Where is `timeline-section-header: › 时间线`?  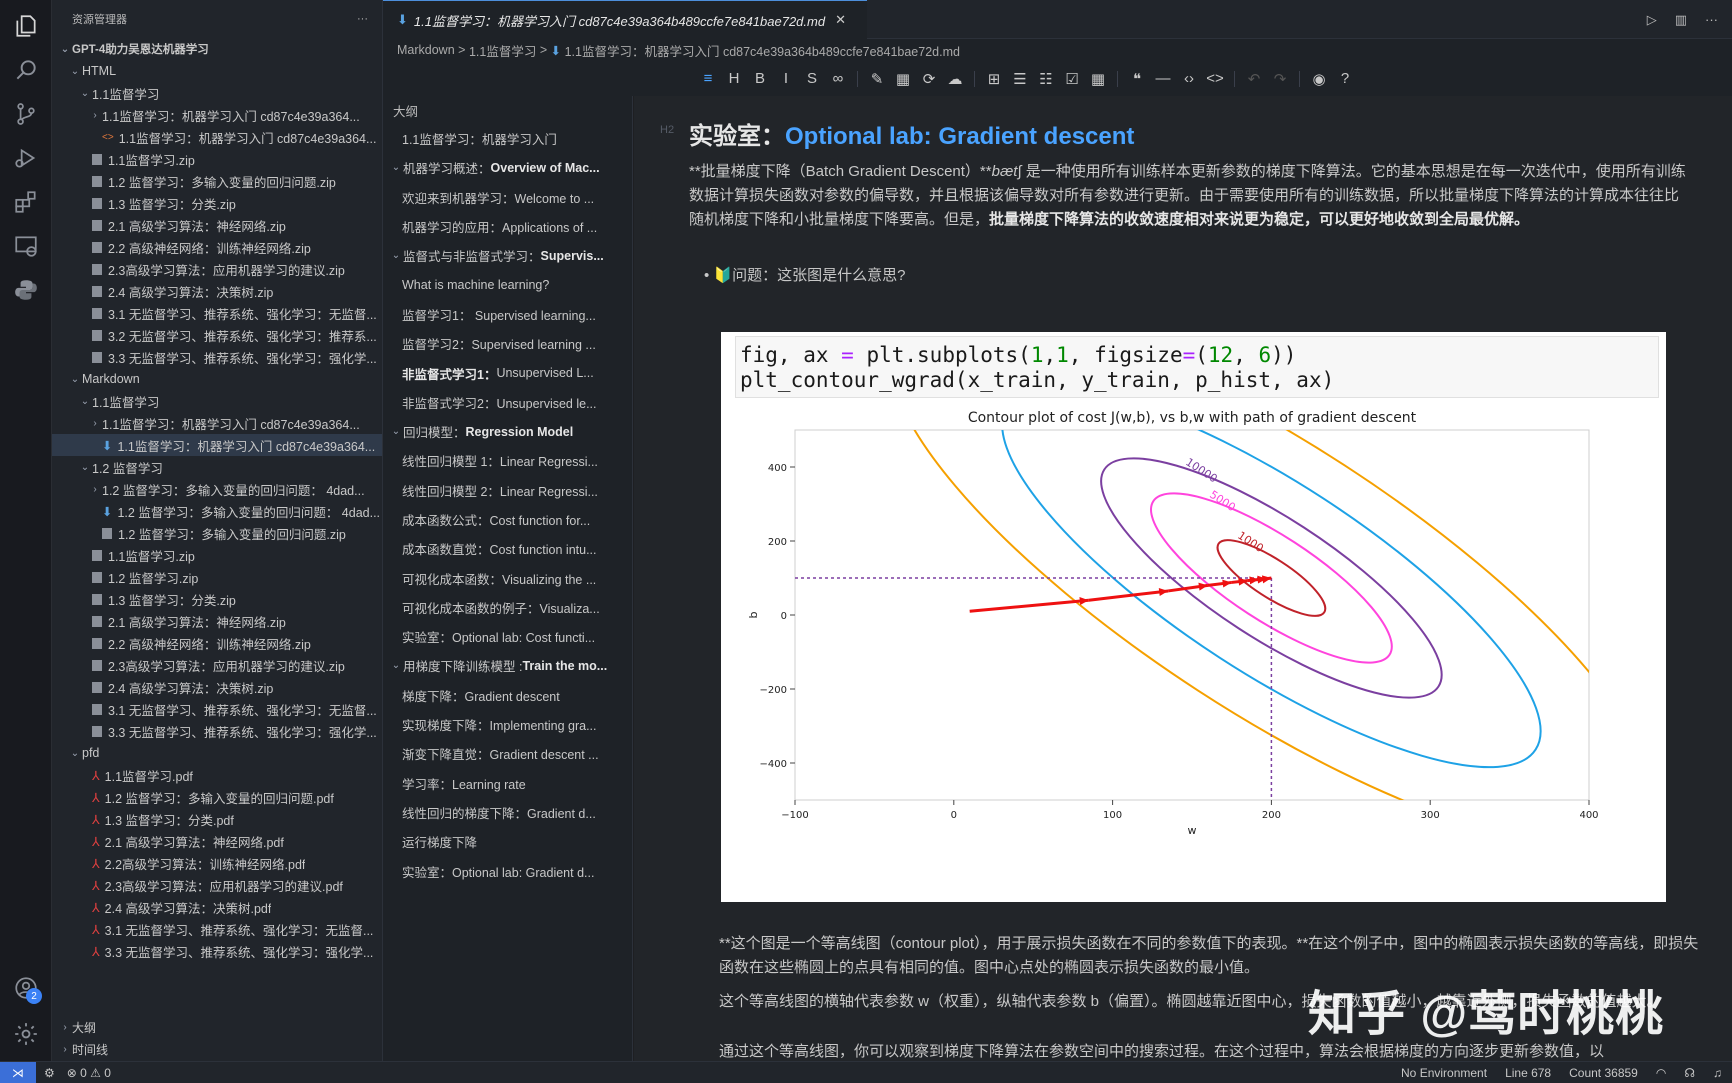 timeline-section-header: › 时间线 is located at coordinates (217, 1049).